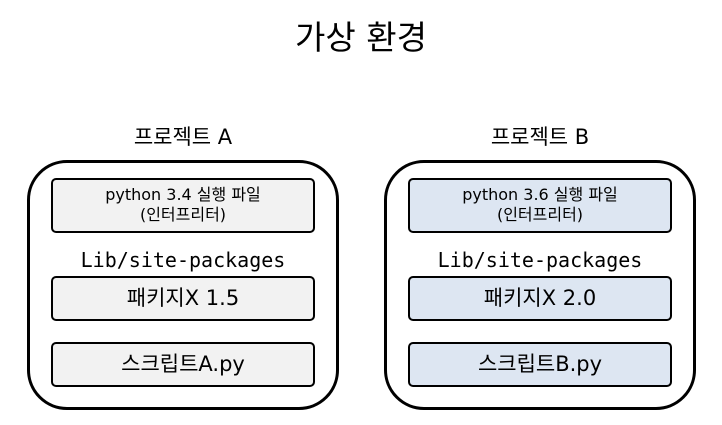 This screenshot has height=425, width=722. I want to click on project-b-package-box: 패키지X 2.0, so click(540, 298).